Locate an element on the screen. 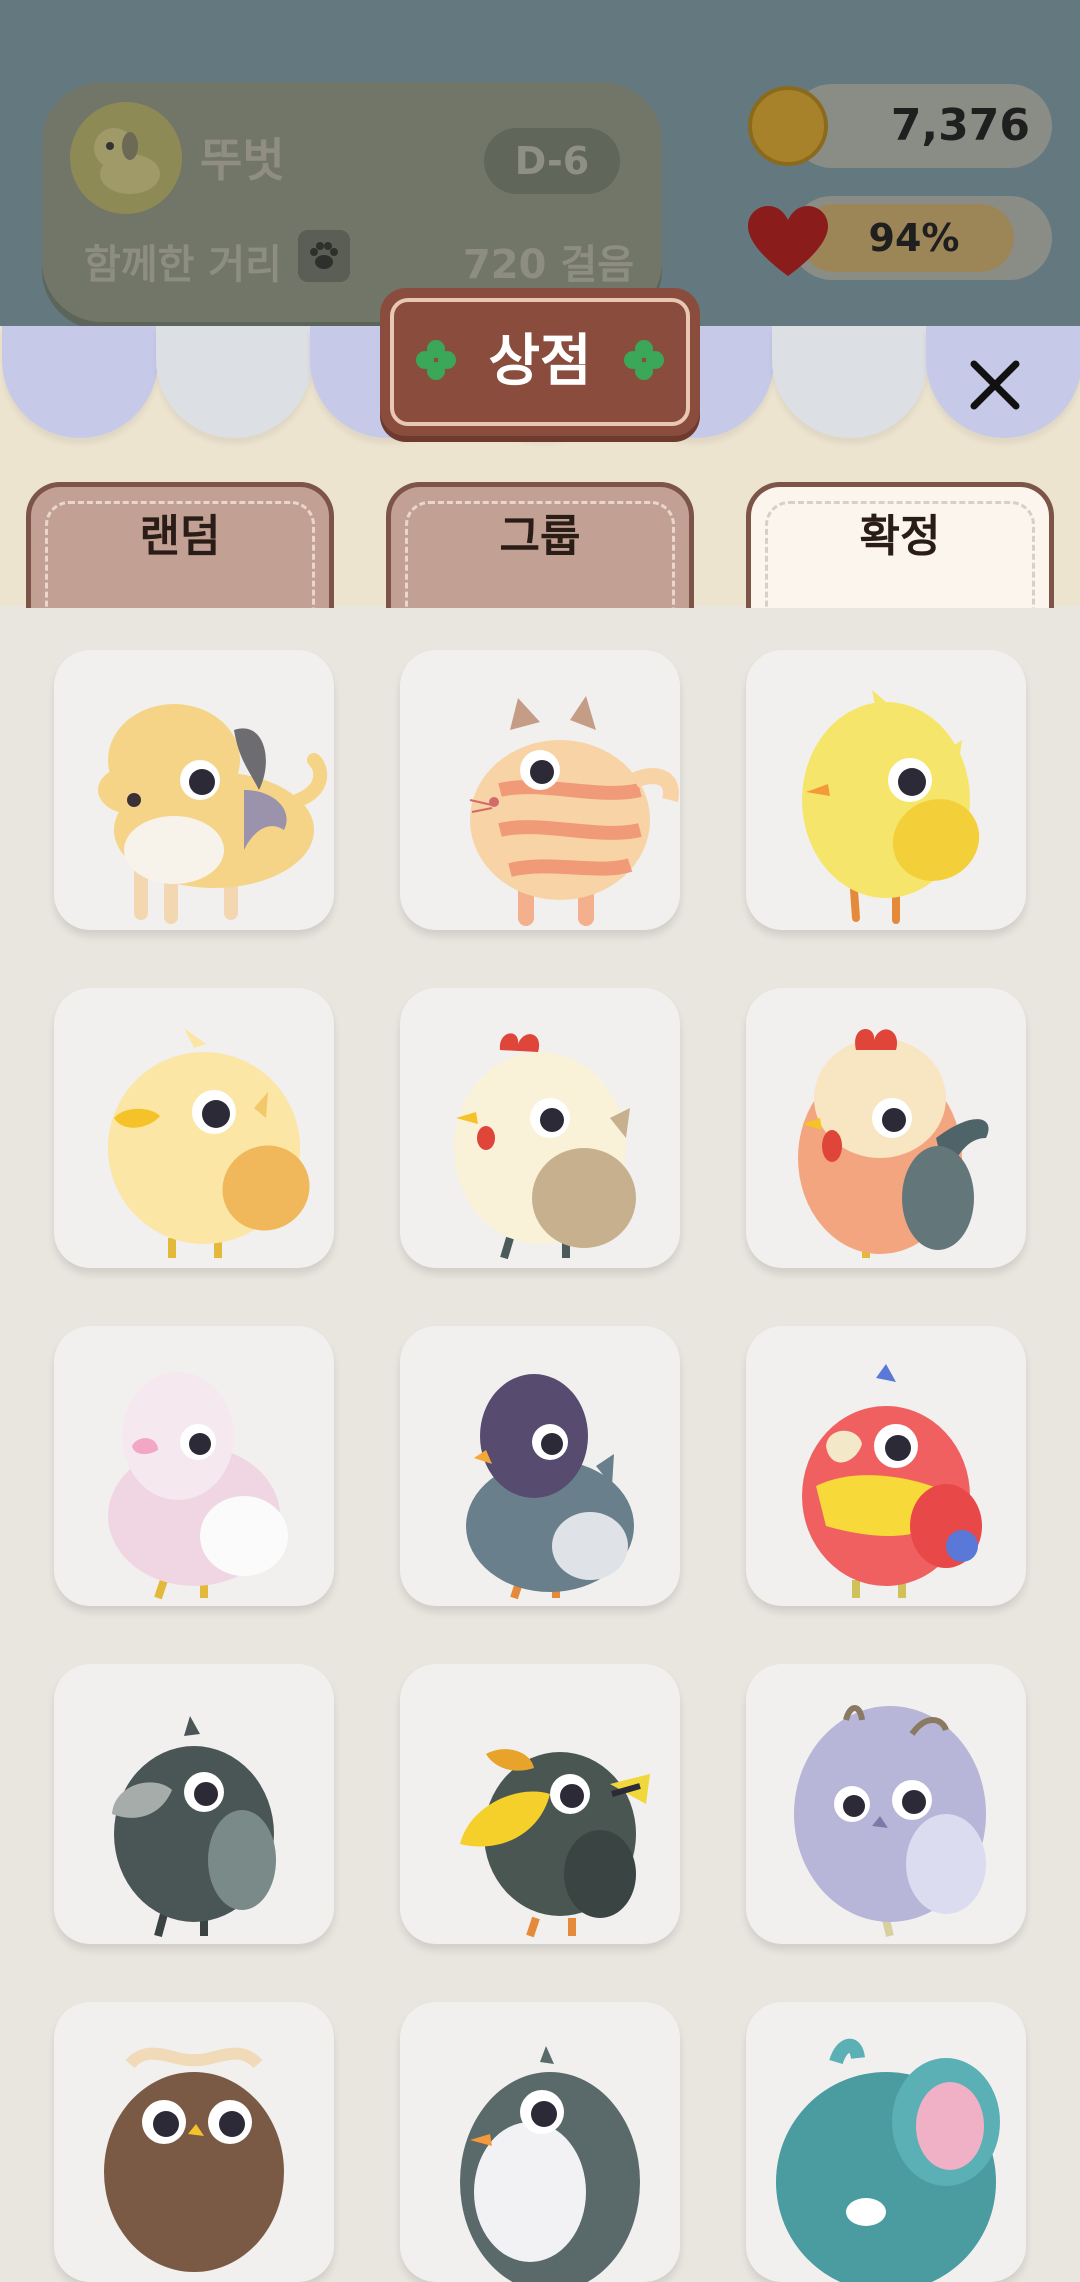 The width and height of the screenshot is (1080, 2282). paw-icon is located at coordinates (324, 256).